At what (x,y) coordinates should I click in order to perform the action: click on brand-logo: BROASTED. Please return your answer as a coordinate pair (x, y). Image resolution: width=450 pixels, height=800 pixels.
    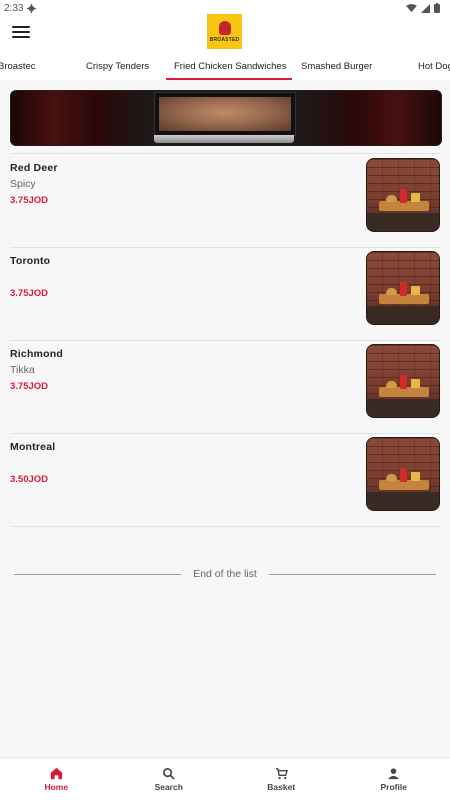
    Looking at the image, I should click on (224, 31).